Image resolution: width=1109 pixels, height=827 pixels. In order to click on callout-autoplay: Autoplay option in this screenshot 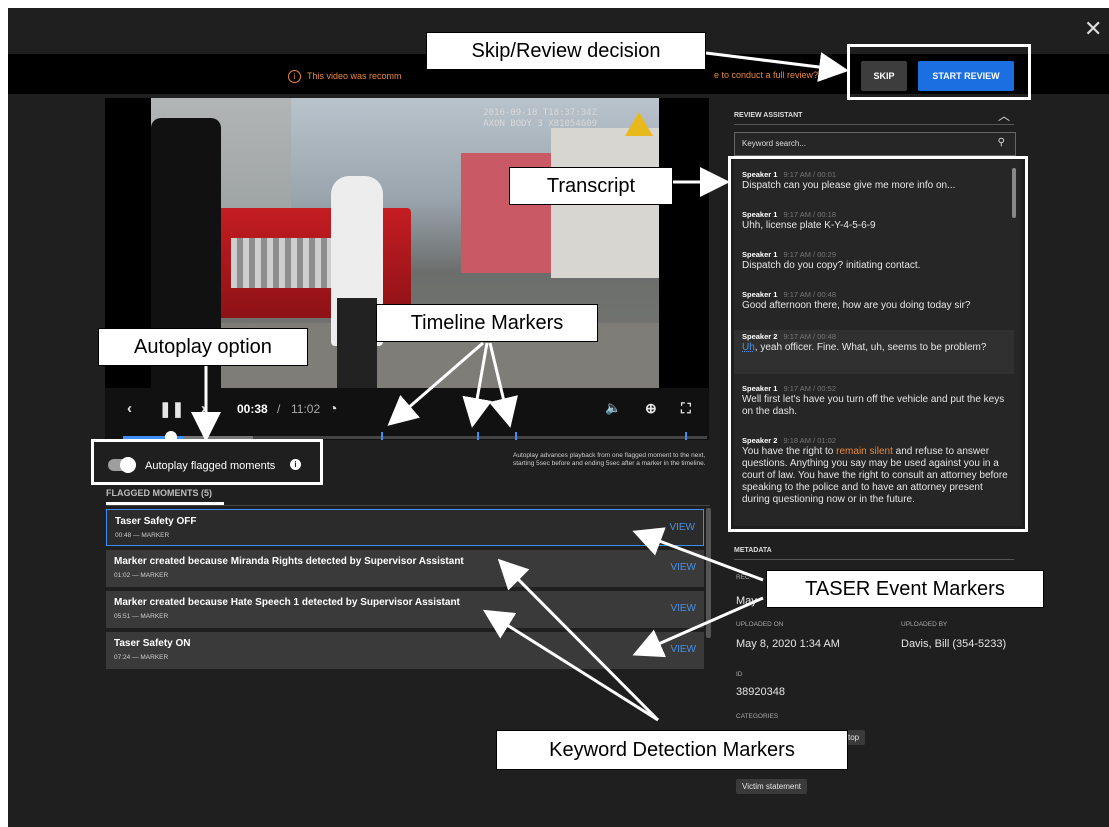, I will do `click(203, 347)`.